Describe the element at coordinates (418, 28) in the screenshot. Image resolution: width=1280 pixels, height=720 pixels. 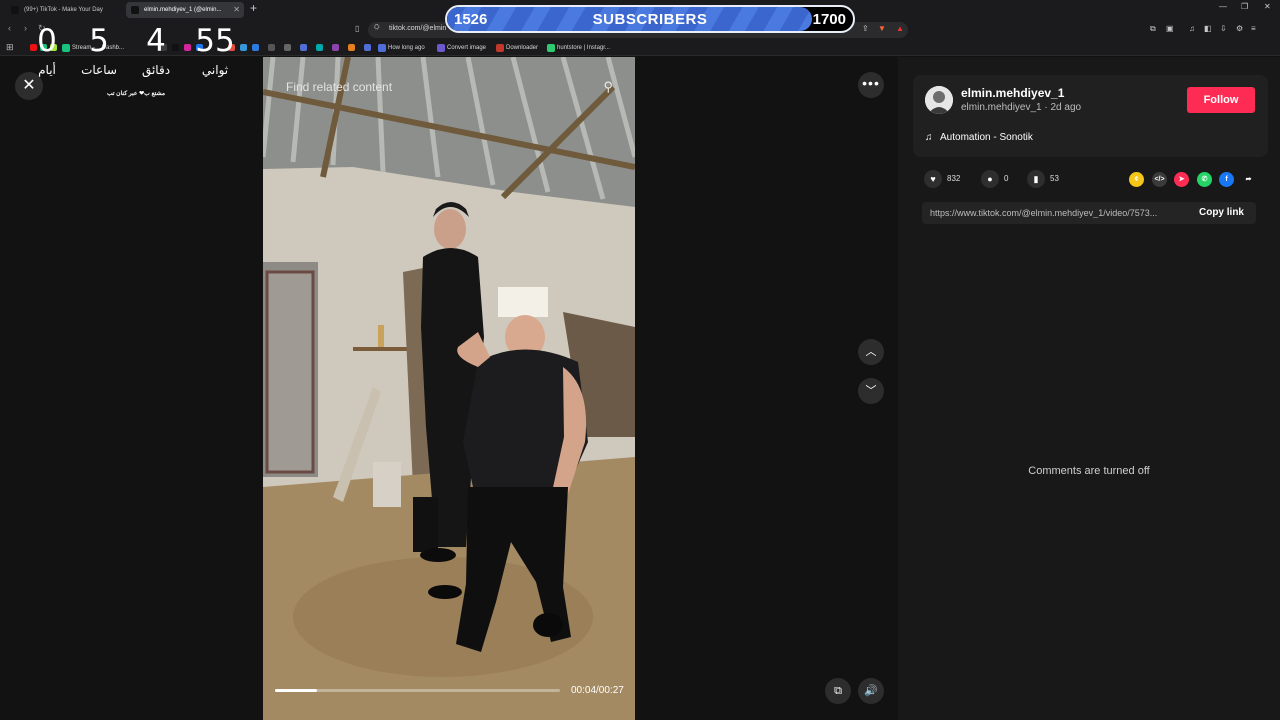
I see `url-text: tiktok.com/@elmin` at that location.